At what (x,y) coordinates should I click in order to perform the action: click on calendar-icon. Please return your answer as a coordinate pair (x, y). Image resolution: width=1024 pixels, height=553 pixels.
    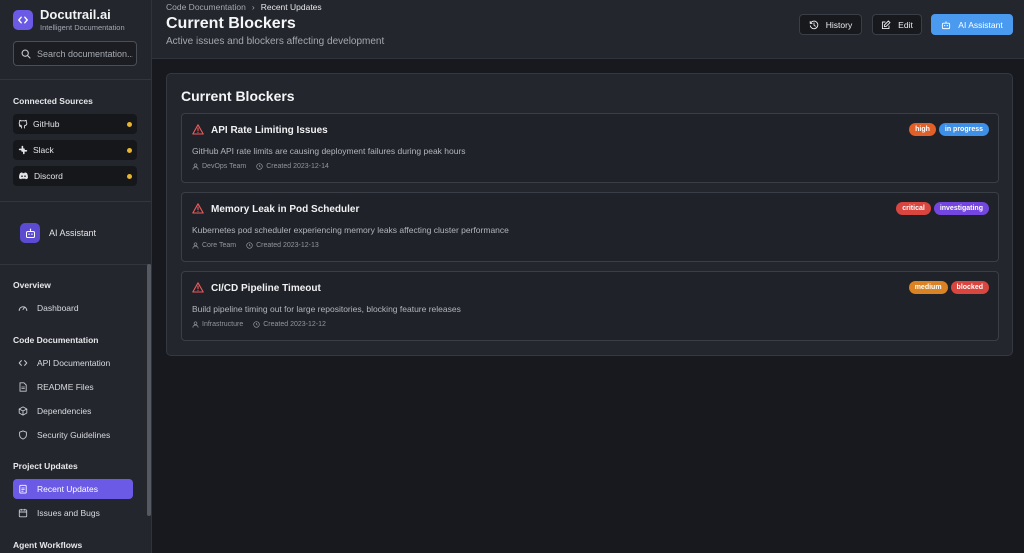
    Looking at the image, I should click on (23, 513).